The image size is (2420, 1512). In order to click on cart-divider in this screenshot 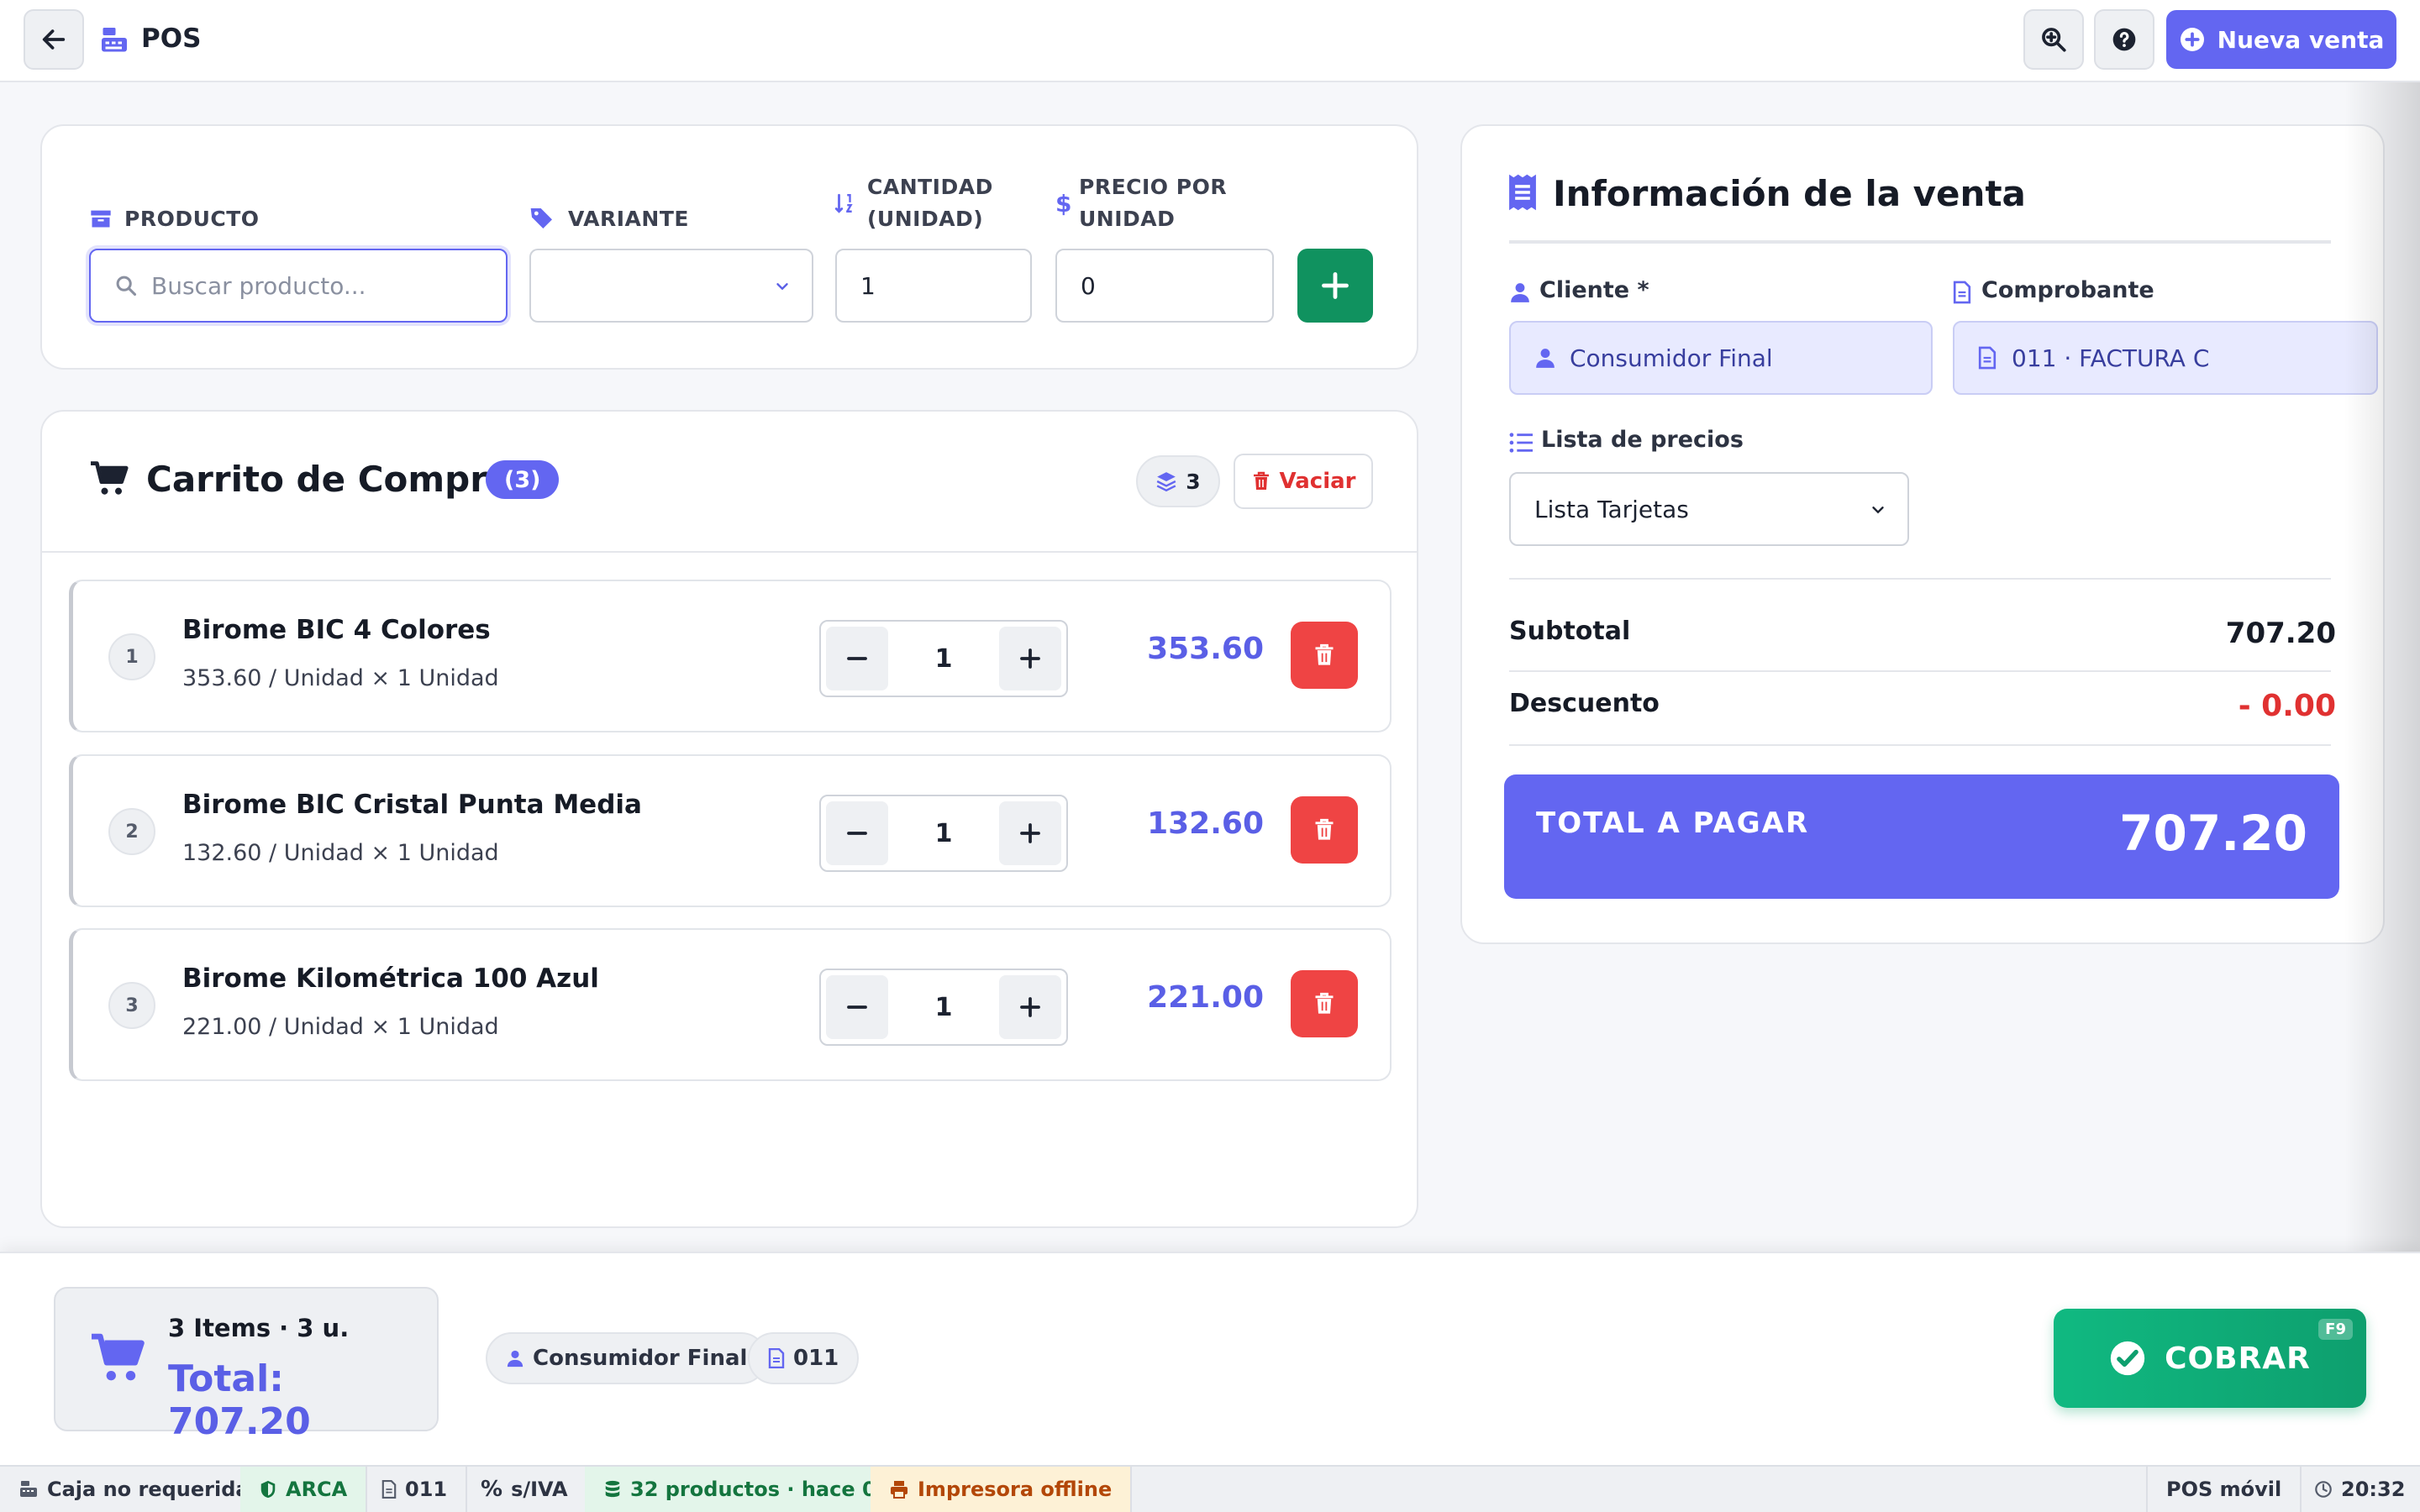, I will do `click(729, 552)`.